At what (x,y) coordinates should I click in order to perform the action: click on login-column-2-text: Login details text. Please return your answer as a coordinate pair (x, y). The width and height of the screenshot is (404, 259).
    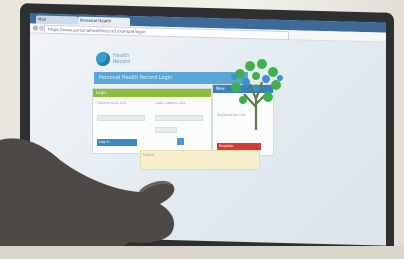
    Looking at the image, I should click on (170, 103).